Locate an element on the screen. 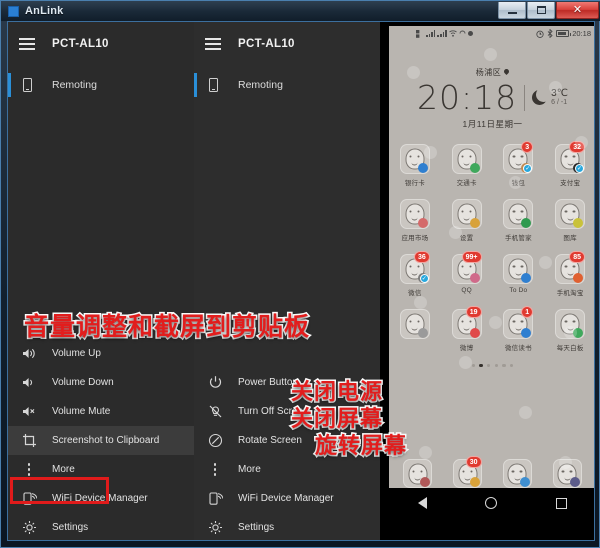 The height and width of the screenshot is (548, 600). notification-badge: 30 is located at coordinates (473, 462).